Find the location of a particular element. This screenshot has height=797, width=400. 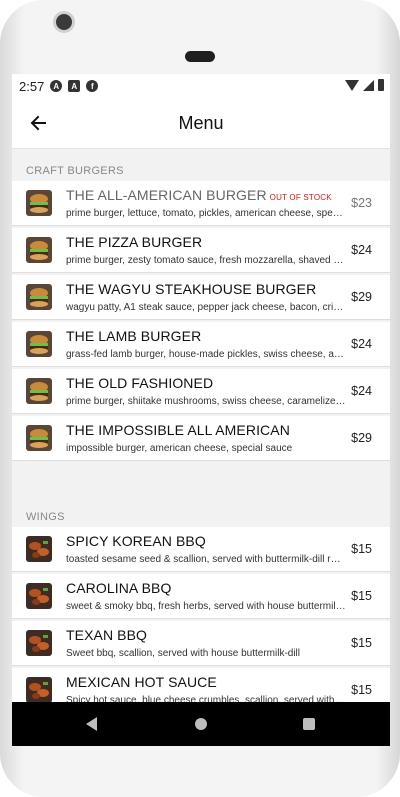

a-icon: A is located at coordinates (56, 86).